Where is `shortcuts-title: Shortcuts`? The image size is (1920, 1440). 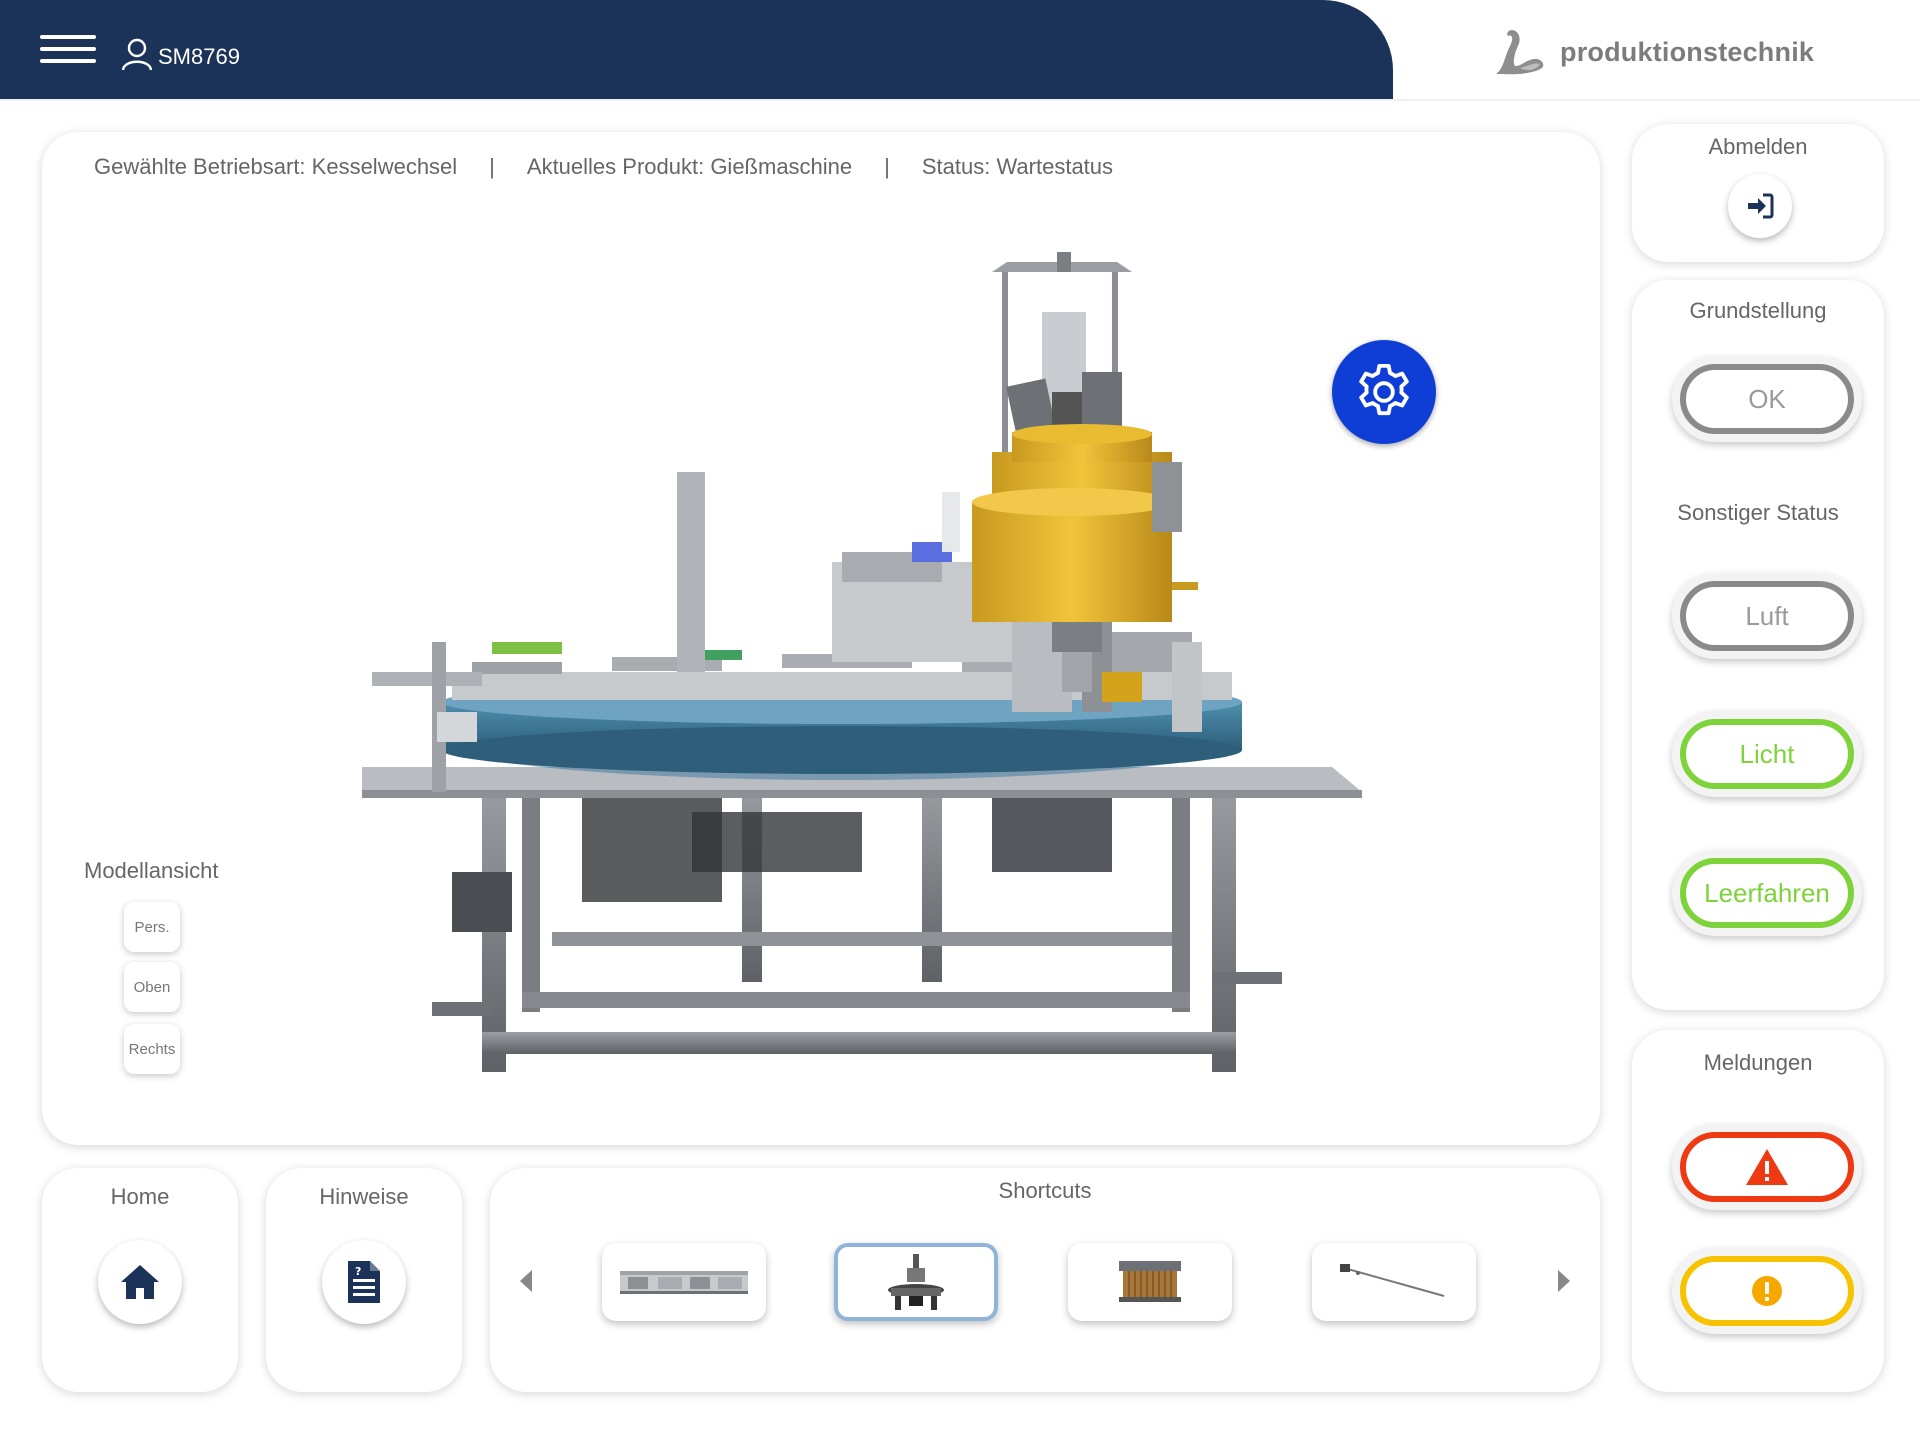 shortcuts-title: Shortcuts is located at coordinates (1045, 1190).